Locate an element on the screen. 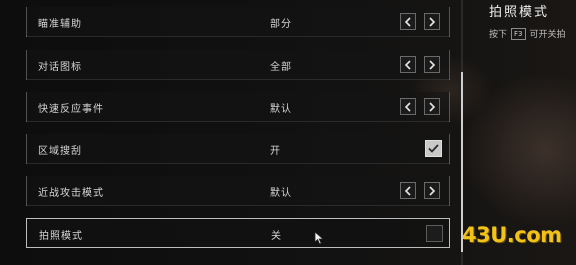 This screenshot has height=265, width=576. setting-label: 瞄准辅助 is located at coordinates (60, 24).